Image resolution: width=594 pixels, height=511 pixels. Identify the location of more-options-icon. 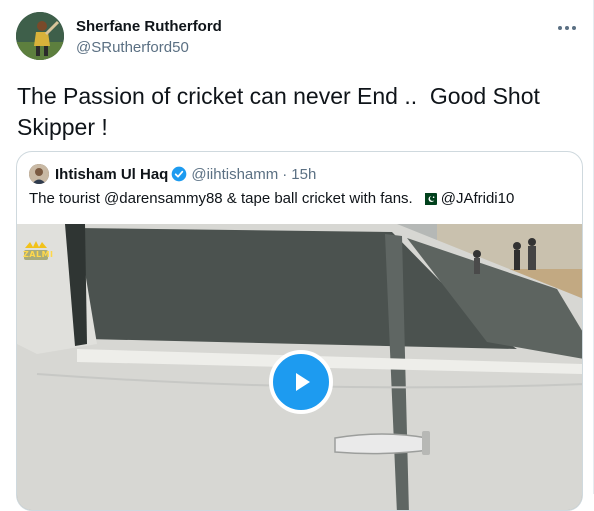
(567, 28).